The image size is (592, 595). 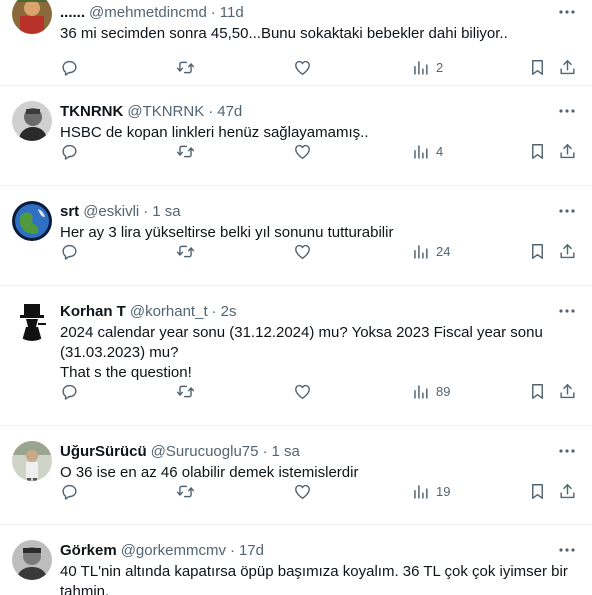 What do you see at coordinates (229, 111) in the screenshot?
I see `timestamp: 47d` at bounding box center [229, 111].